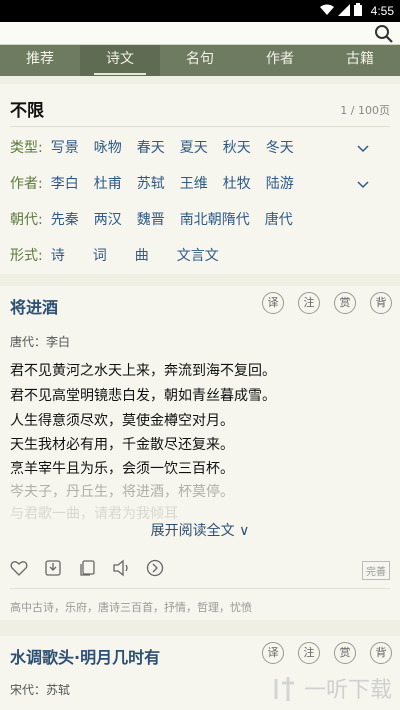  I want to click on poem-title: 将进酒, so click(34, 306).